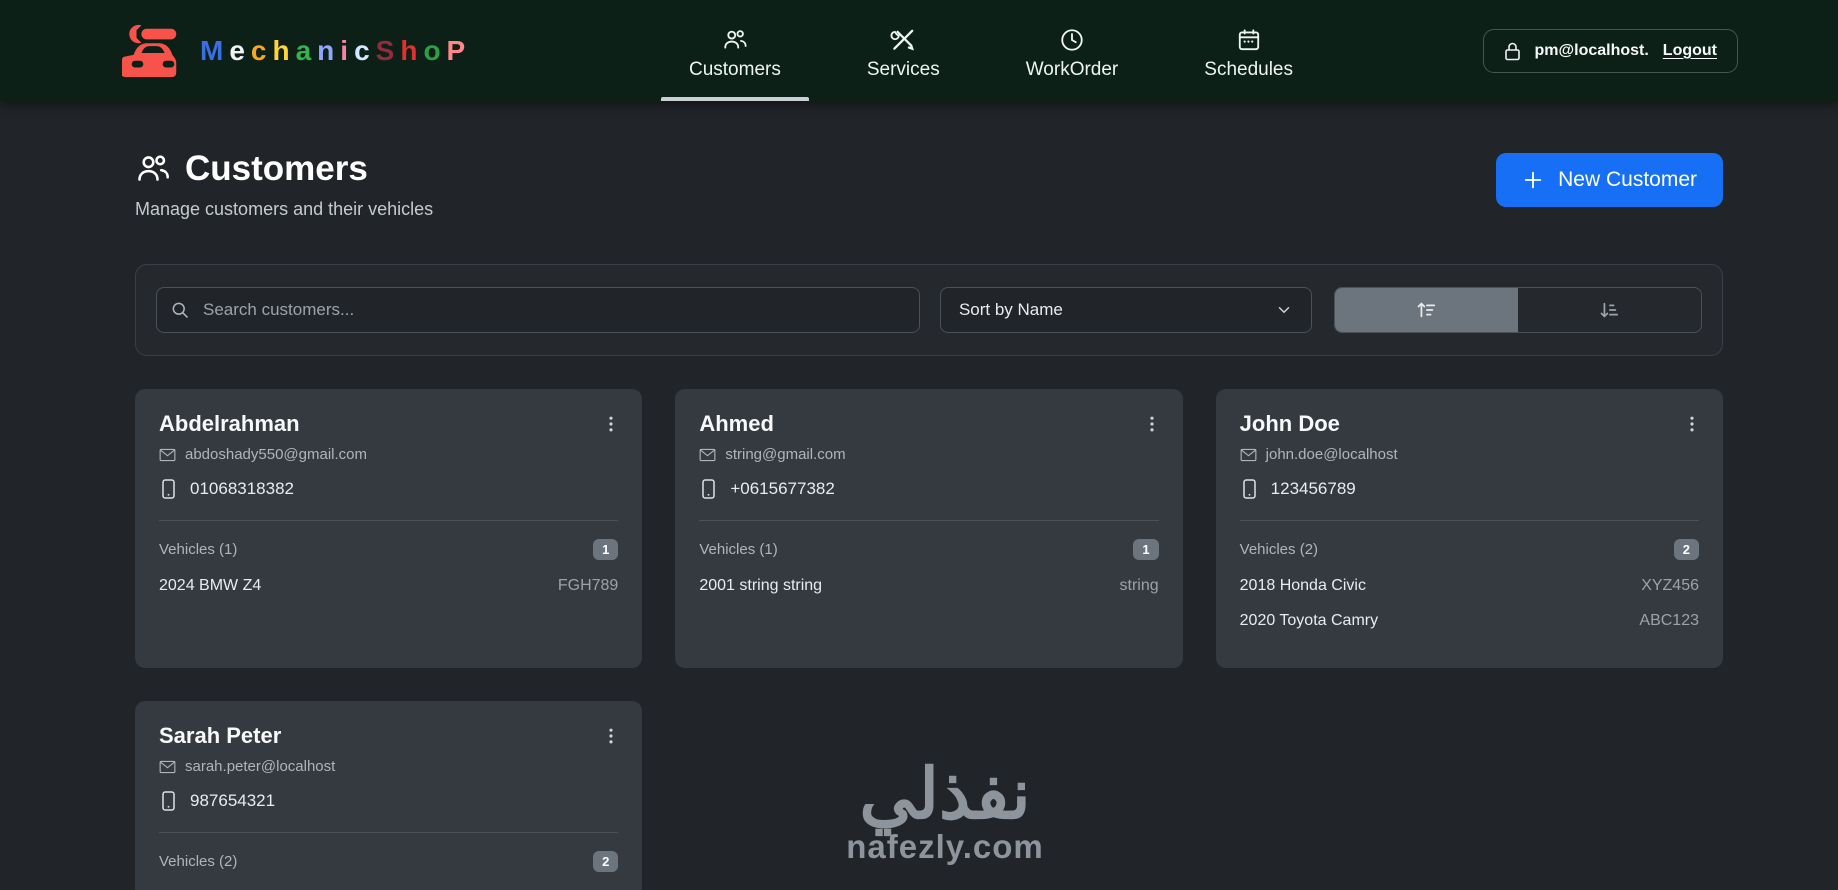 Image resolution: width=1838 pixels, height=890 pixels. What do you see at coordinates (335, 51) in the screenshot?
I see `brand-name: MechanicShoP` at bounding box center [335, 51].